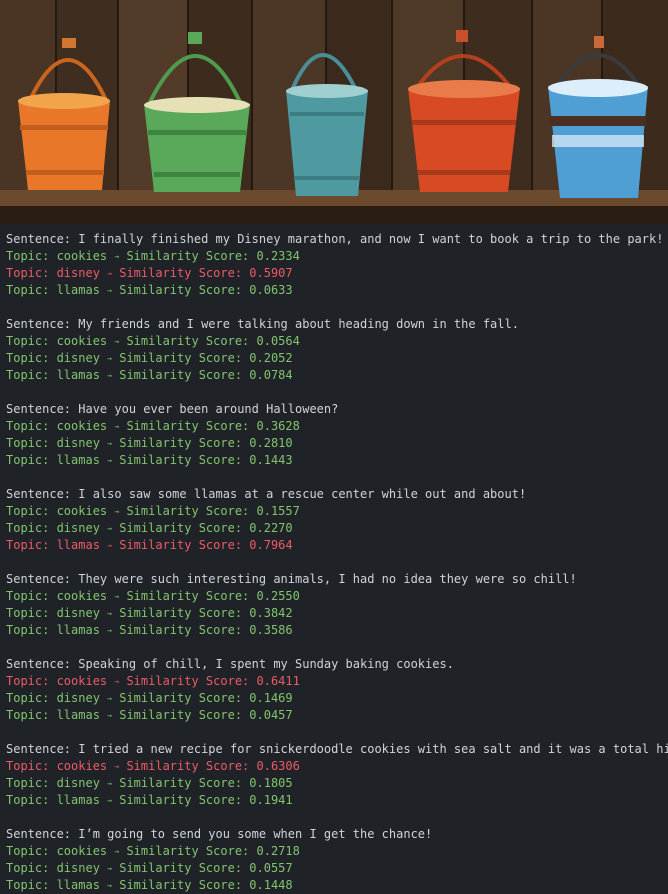  Describe the element at coordinates (278, 596) in the screenshot. I see `similarity-score: 0.2550` at that location.